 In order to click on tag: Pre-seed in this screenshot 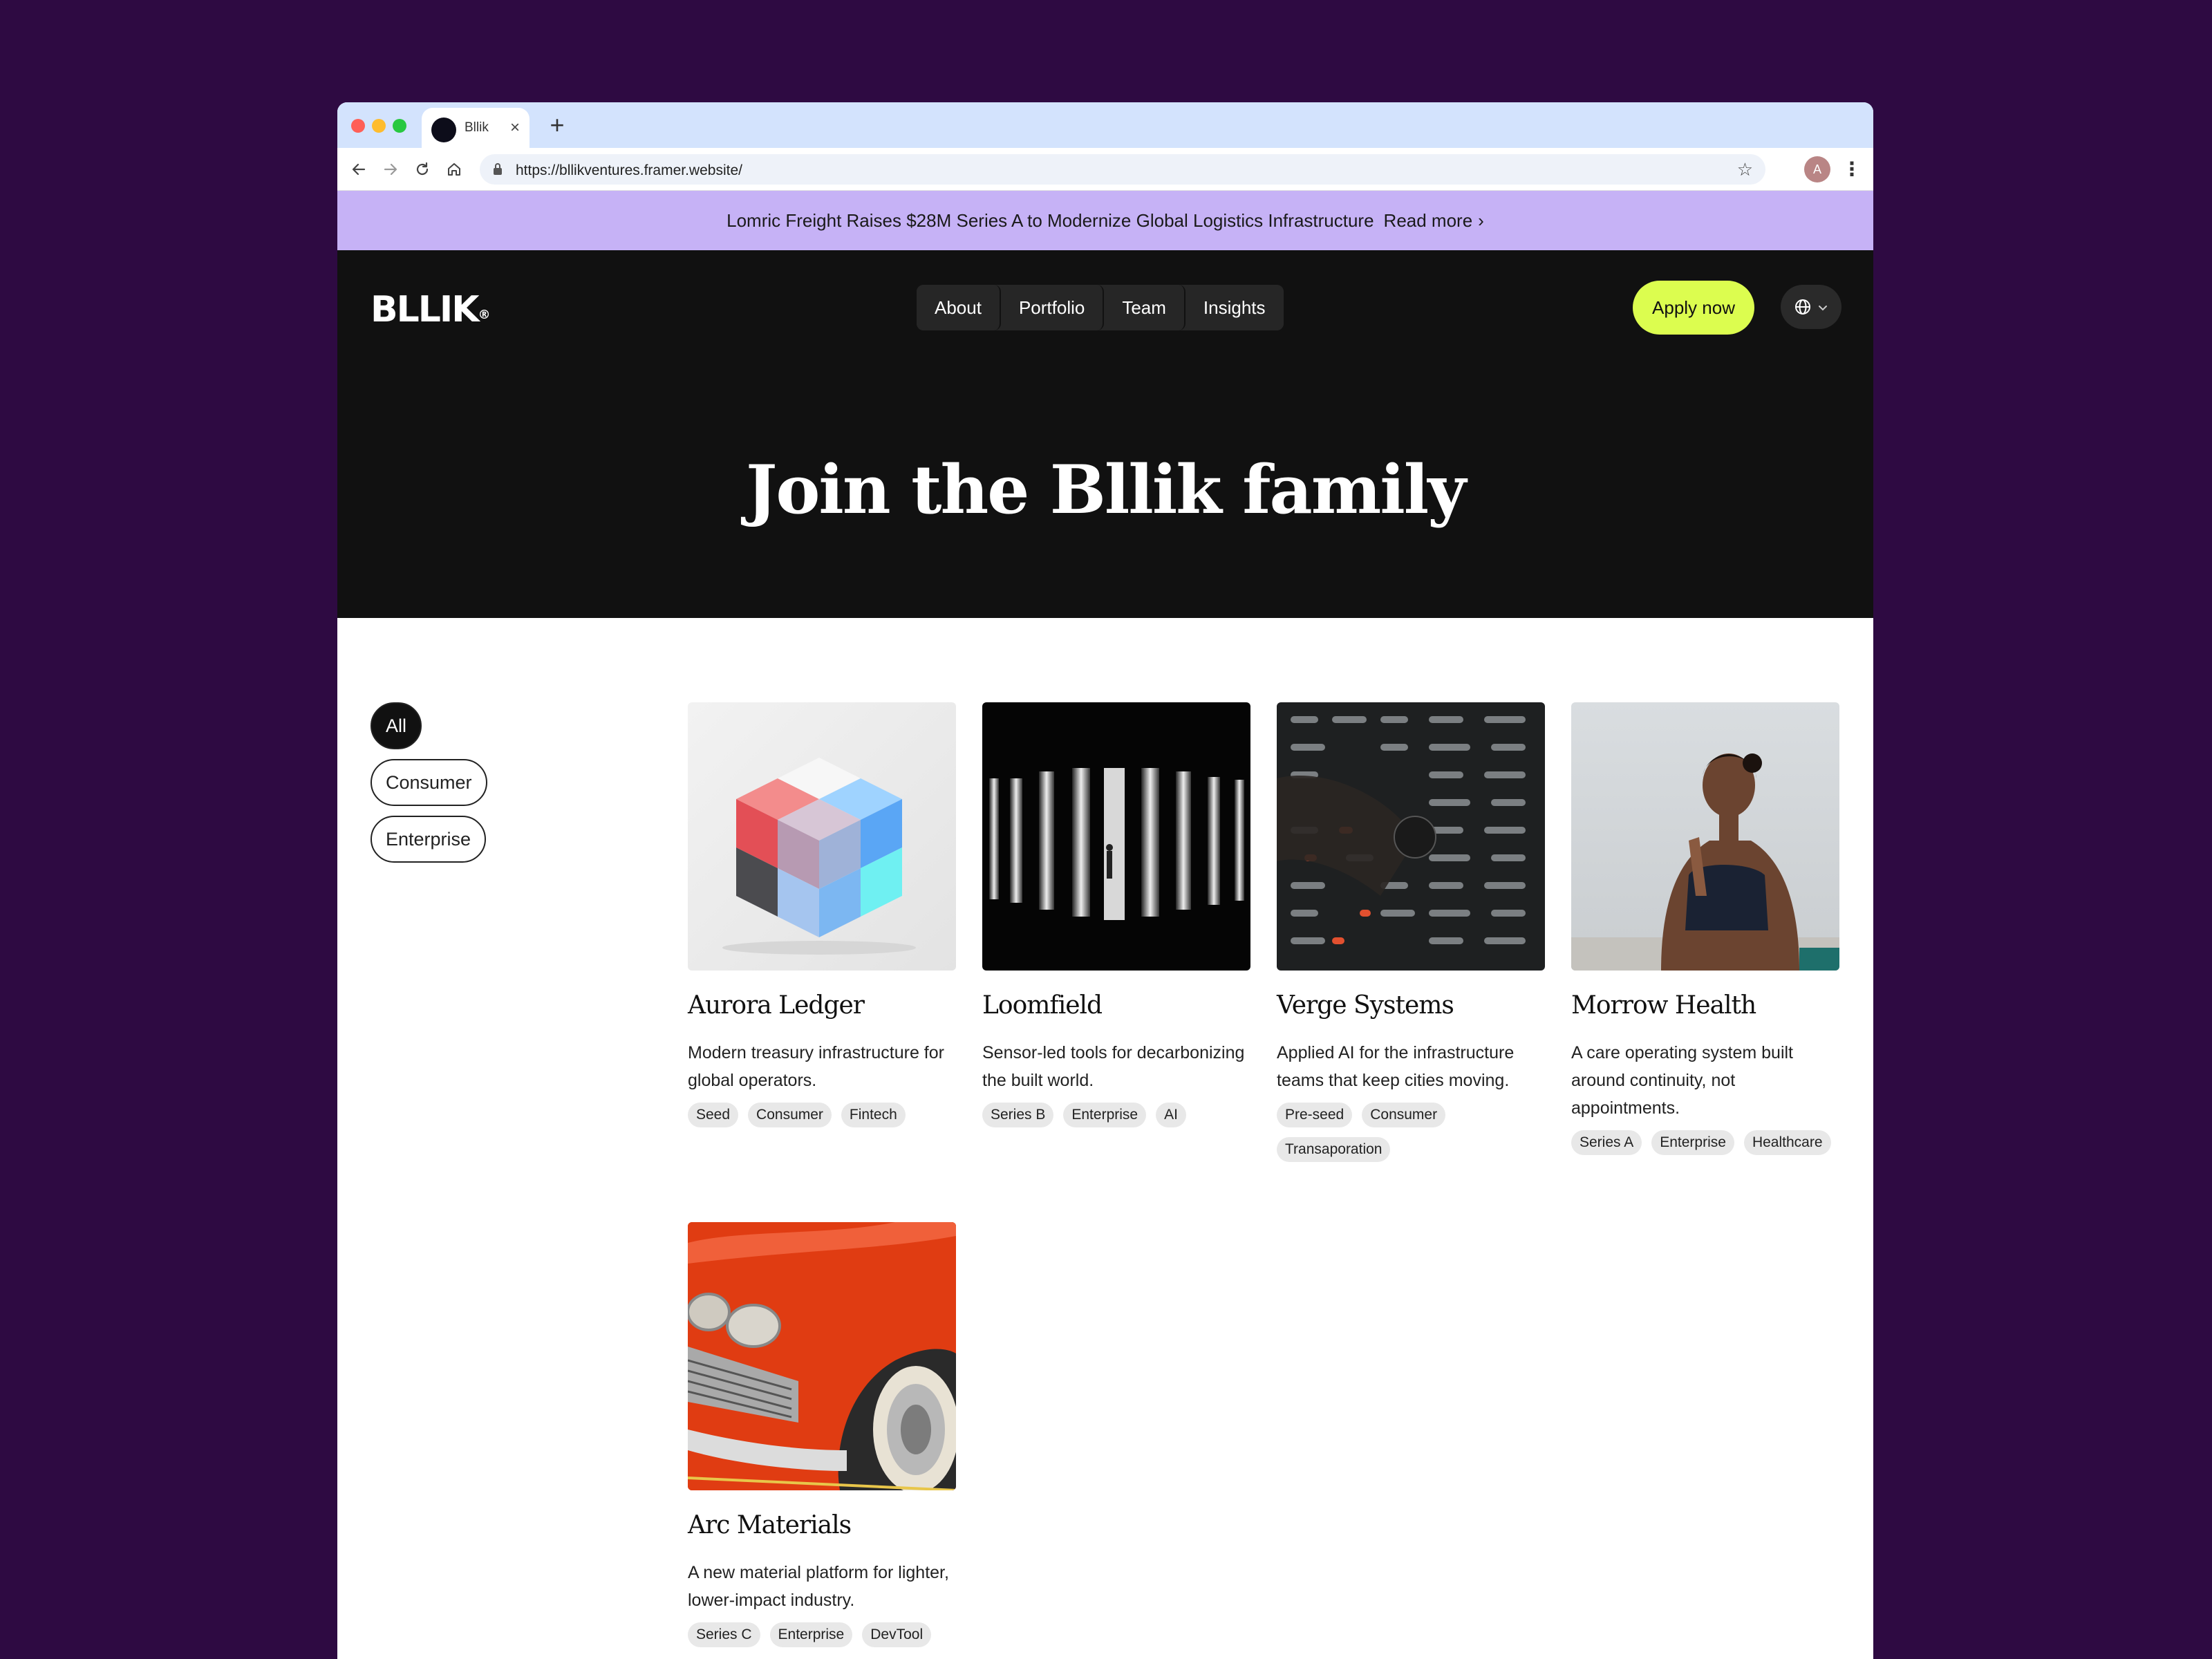, I will do `click(1315, 1115)`.